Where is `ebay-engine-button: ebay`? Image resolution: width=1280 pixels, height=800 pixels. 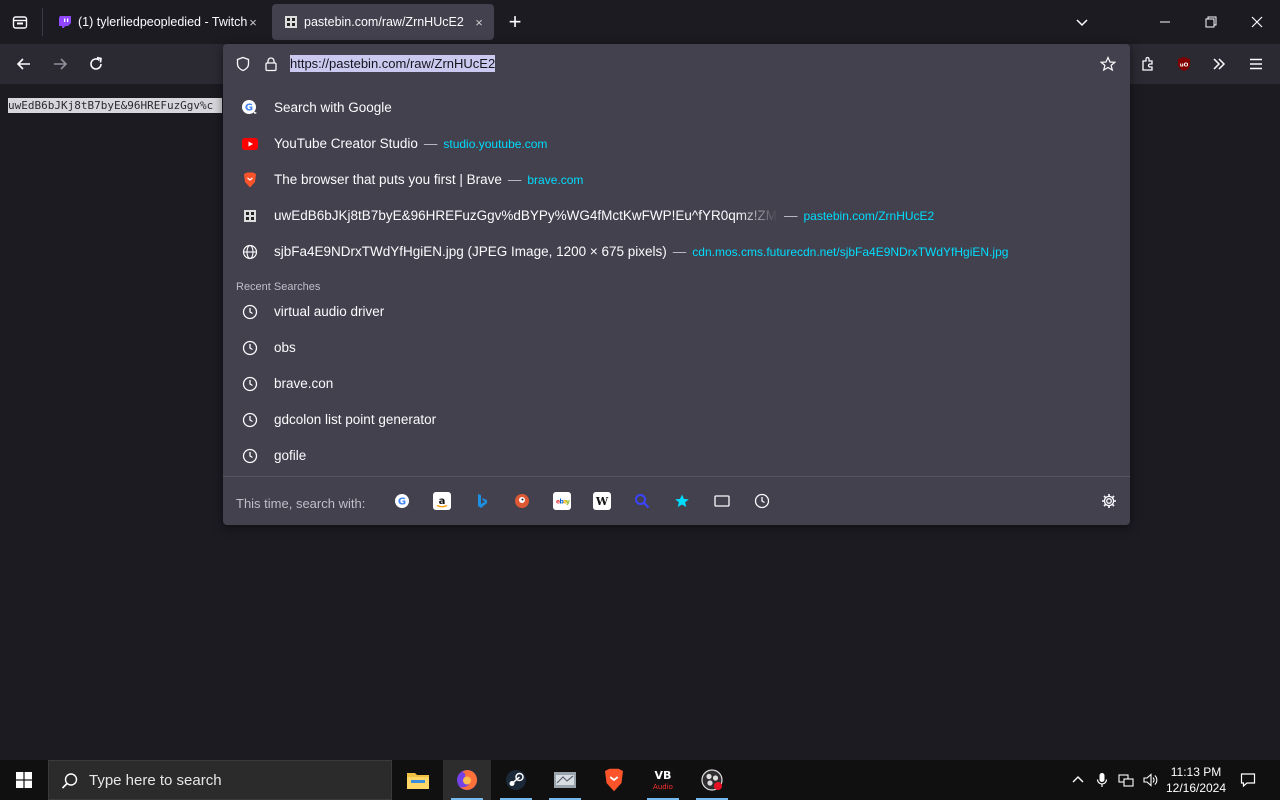
ebay-engine-button: ebay is located at coordinates (562, 501).